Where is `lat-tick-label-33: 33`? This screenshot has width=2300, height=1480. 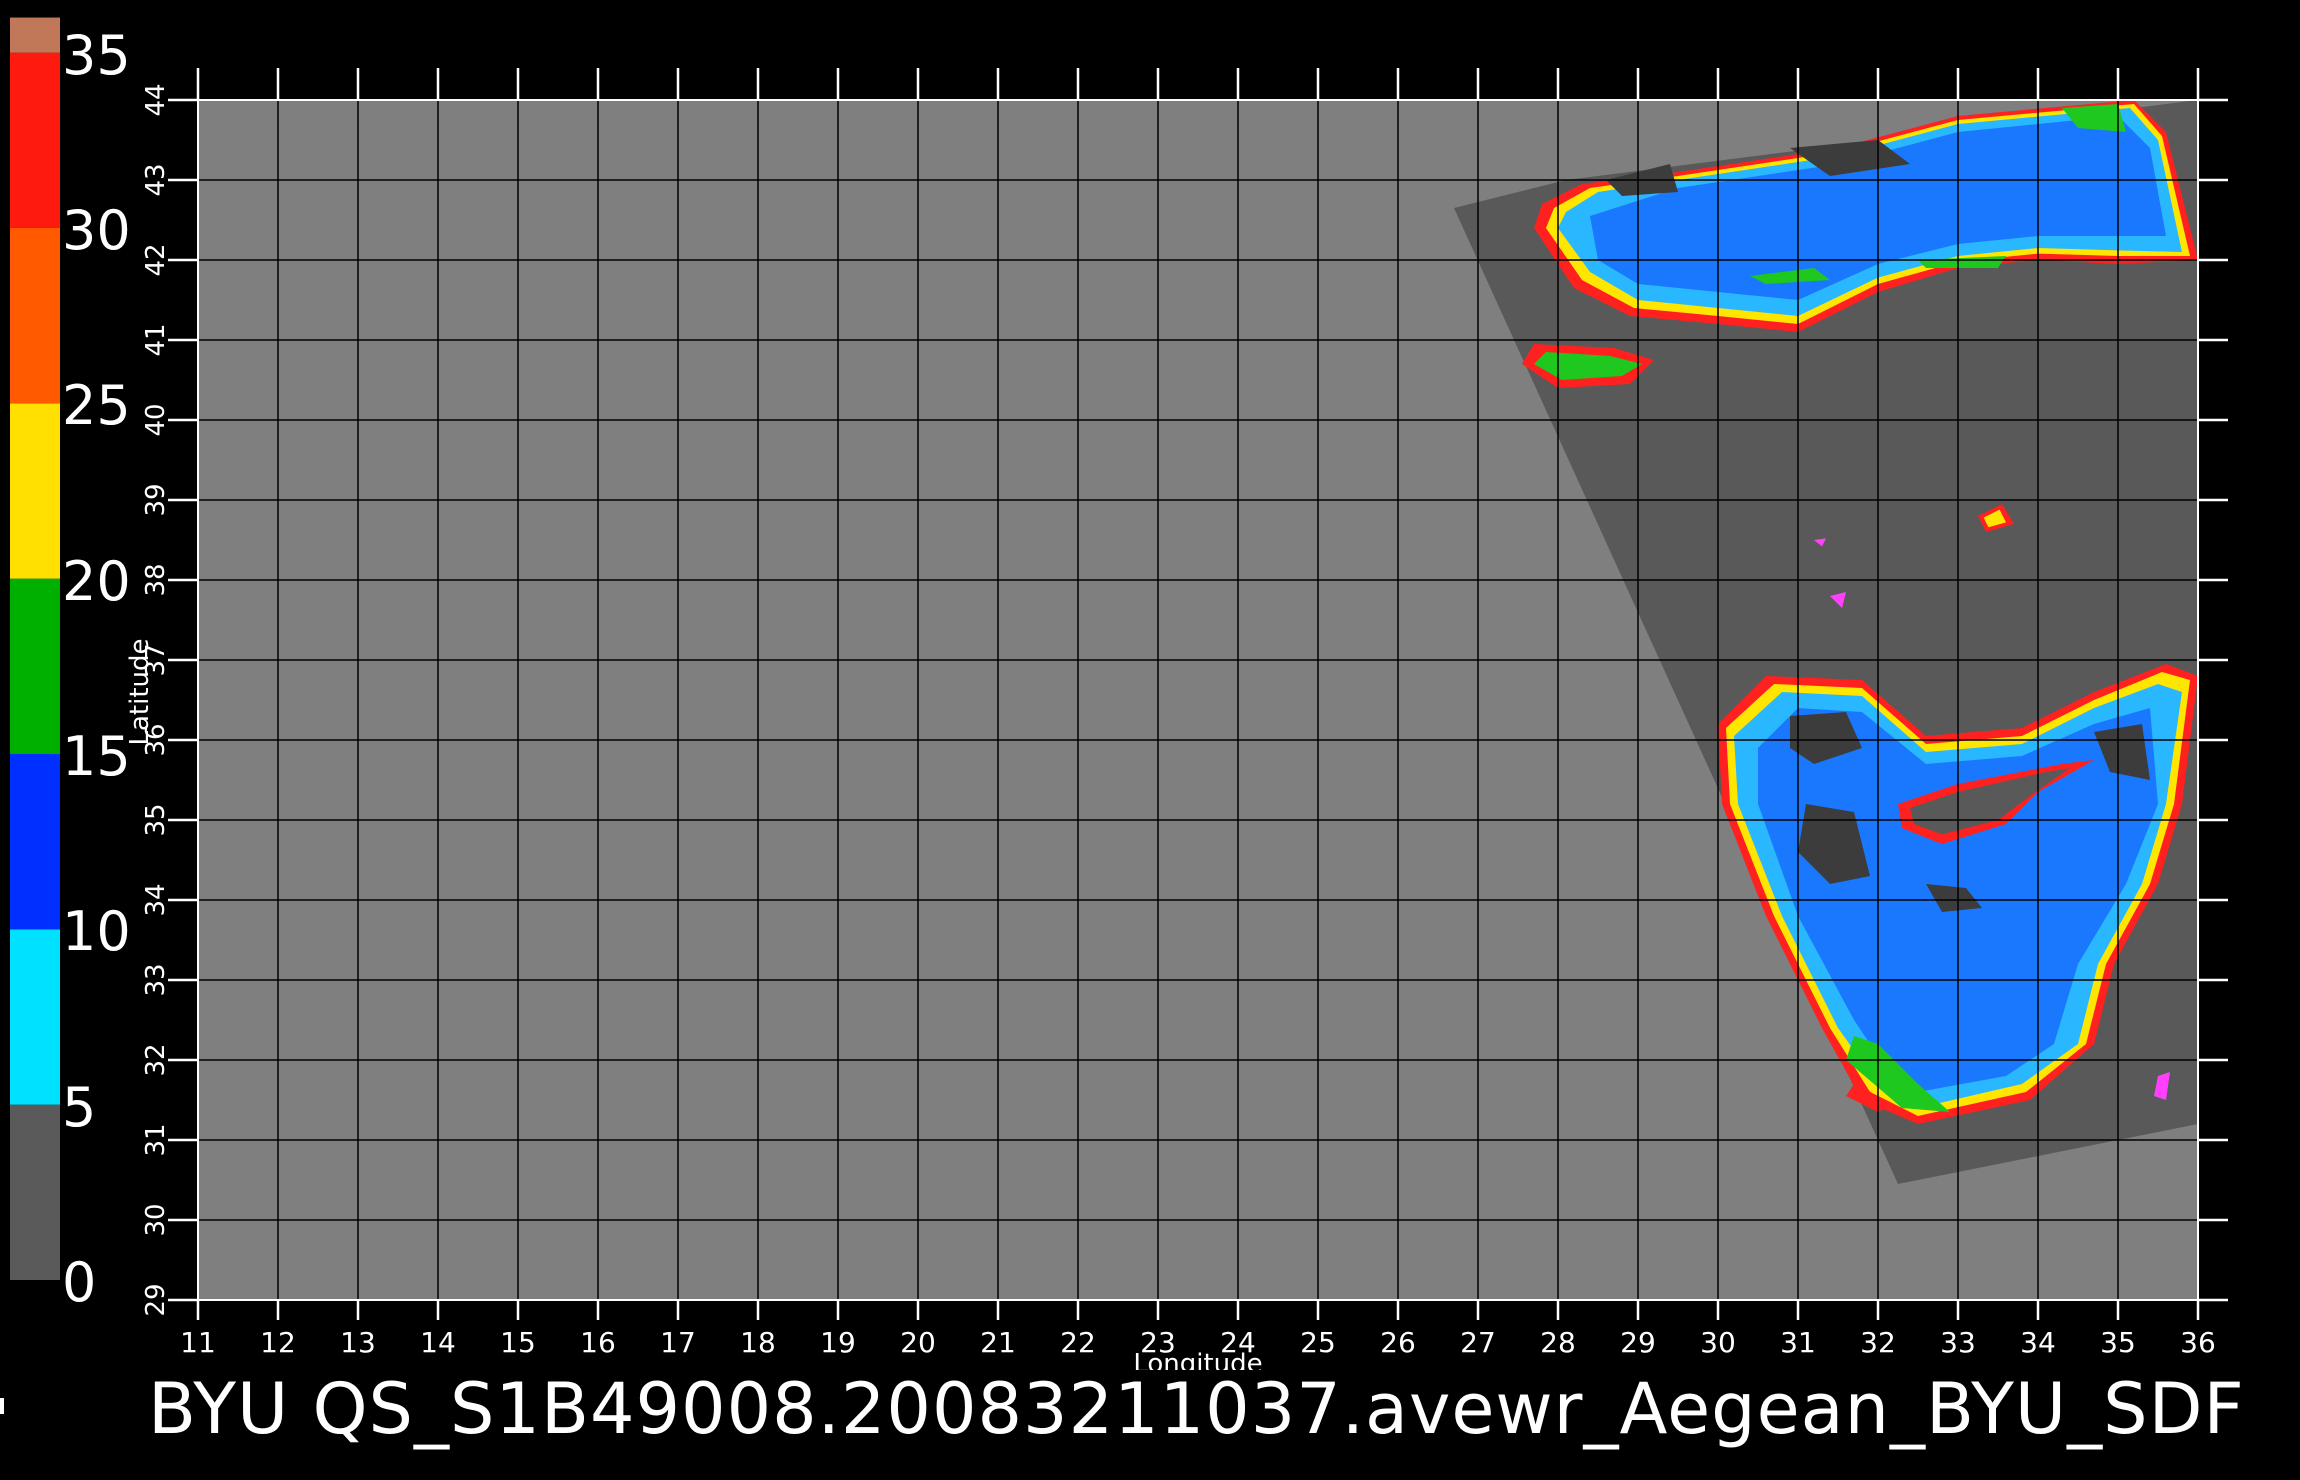 lat-tick-label-33: 33 is located at coordinates (156, 979).